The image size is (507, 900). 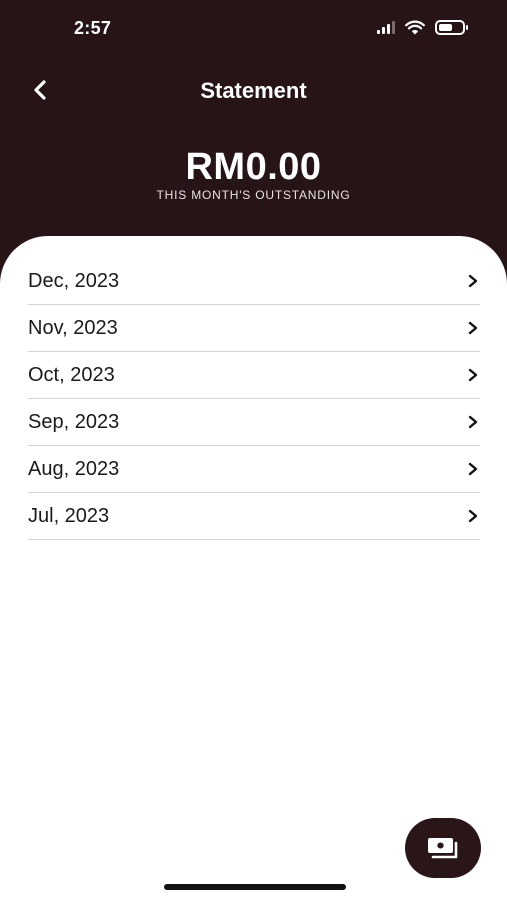 I want to click on battery-icon, so click(x=451, y=27).